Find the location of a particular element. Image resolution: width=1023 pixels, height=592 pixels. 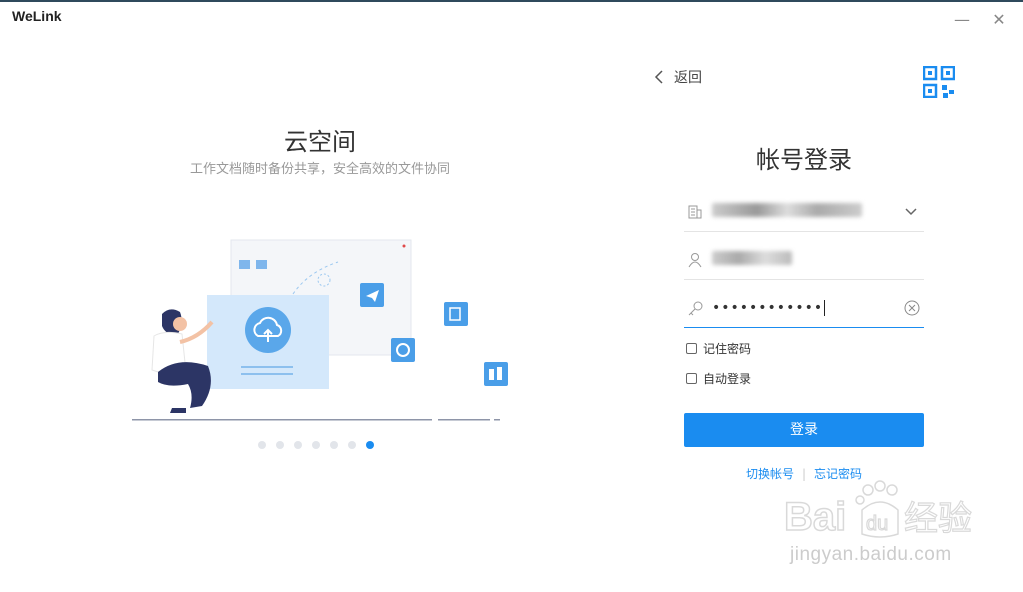

company-select is located at coordinates (804, 212).